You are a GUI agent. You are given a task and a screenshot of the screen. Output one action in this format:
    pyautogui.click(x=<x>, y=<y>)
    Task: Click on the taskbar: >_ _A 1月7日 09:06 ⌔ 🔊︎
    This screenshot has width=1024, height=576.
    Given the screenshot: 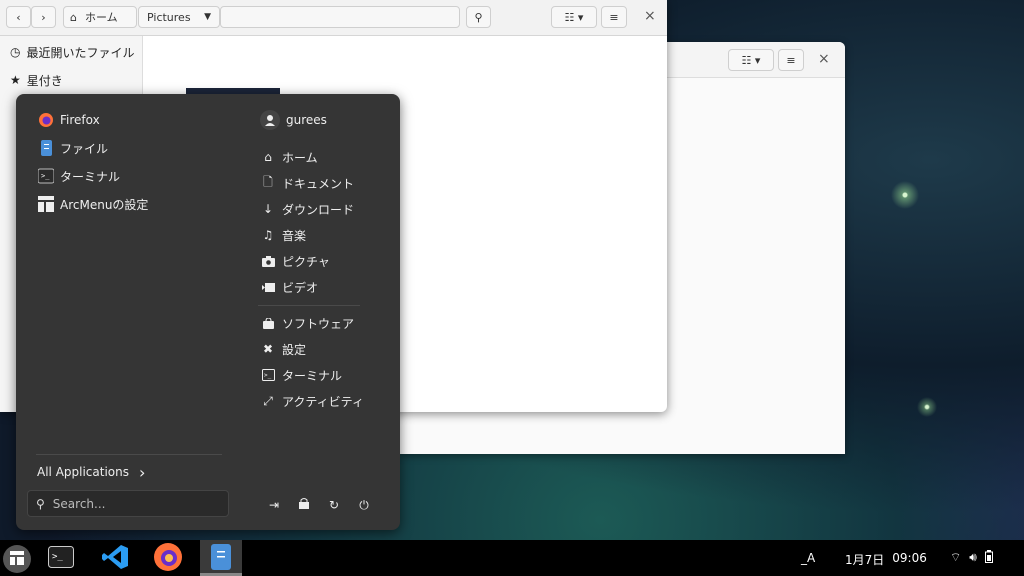 What is the action you would take?
    pyautogui.click(x=512, y=558)
    